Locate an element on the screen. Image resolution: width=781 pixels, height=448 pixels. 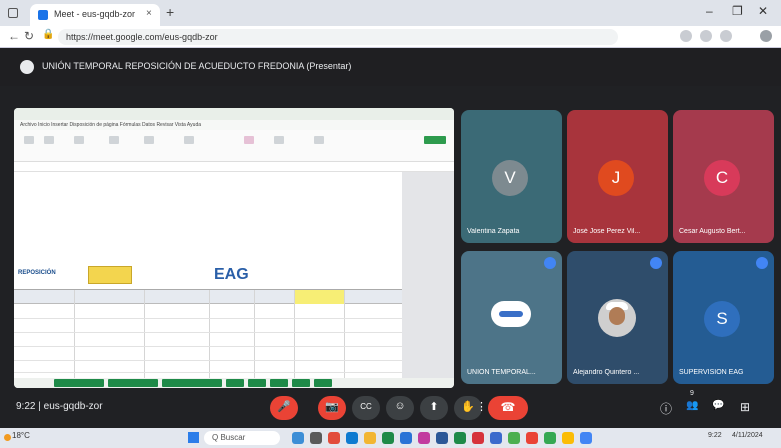
camera-off-icon: 📷 is located at coordinates (332, 407).